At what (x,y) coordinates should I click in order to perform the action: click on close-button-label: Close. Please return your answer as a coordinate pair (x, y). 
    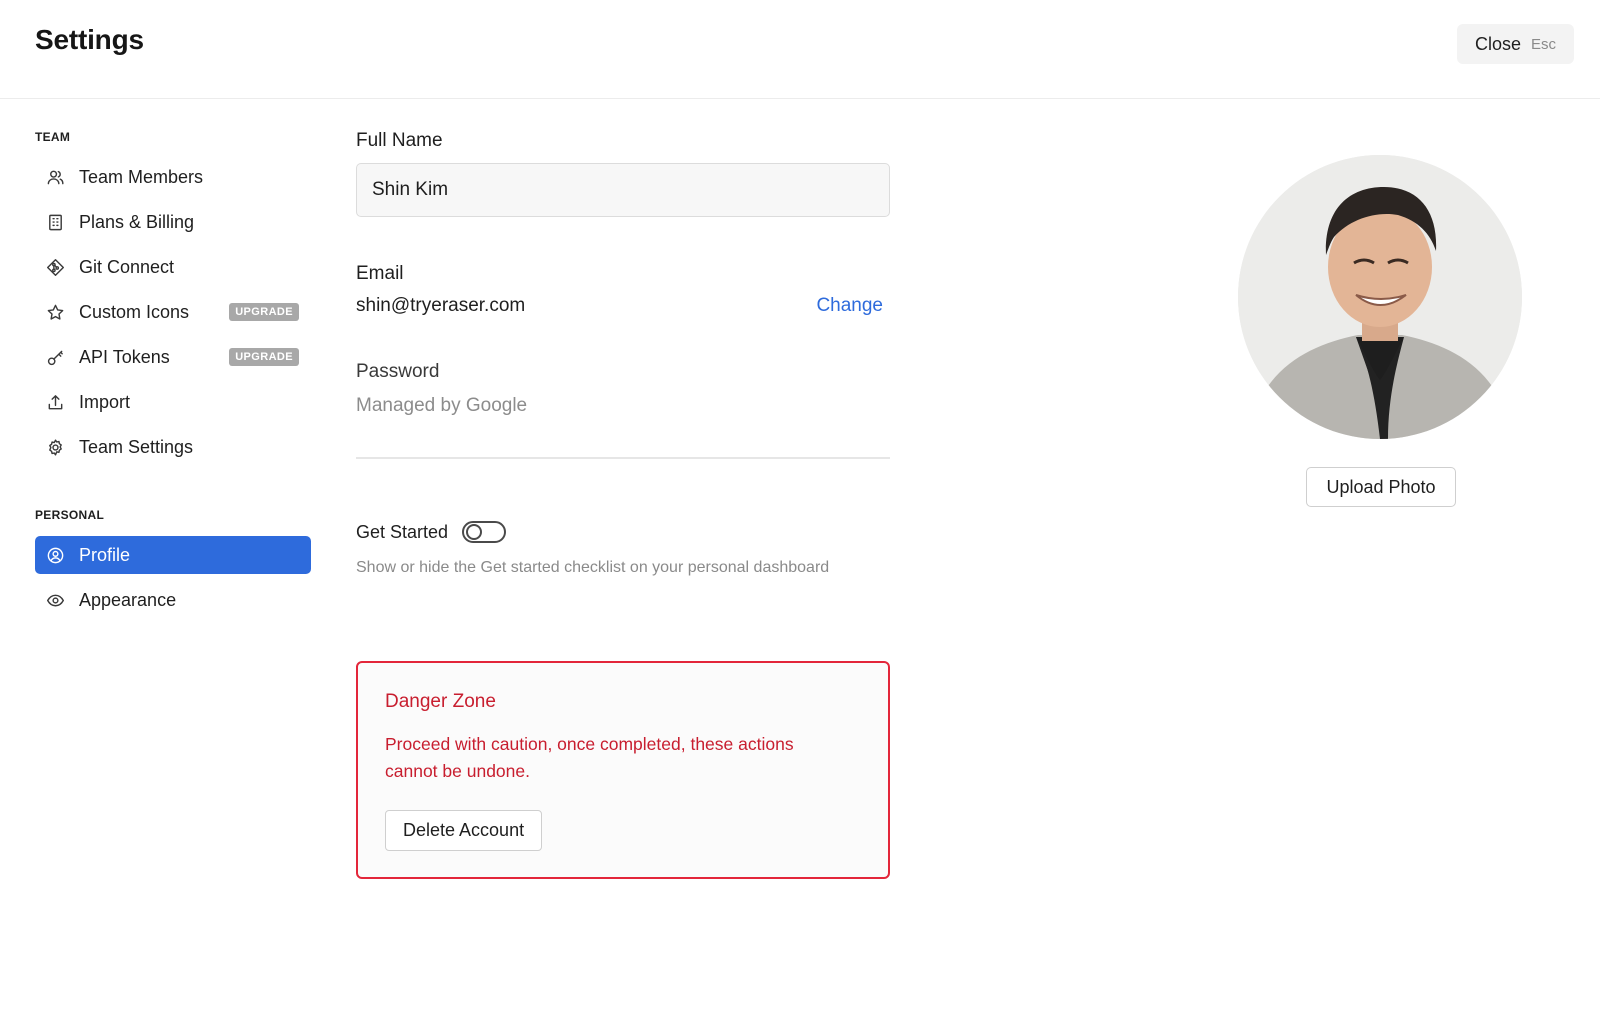
    Looking at the image, I should click on (1497, 43).